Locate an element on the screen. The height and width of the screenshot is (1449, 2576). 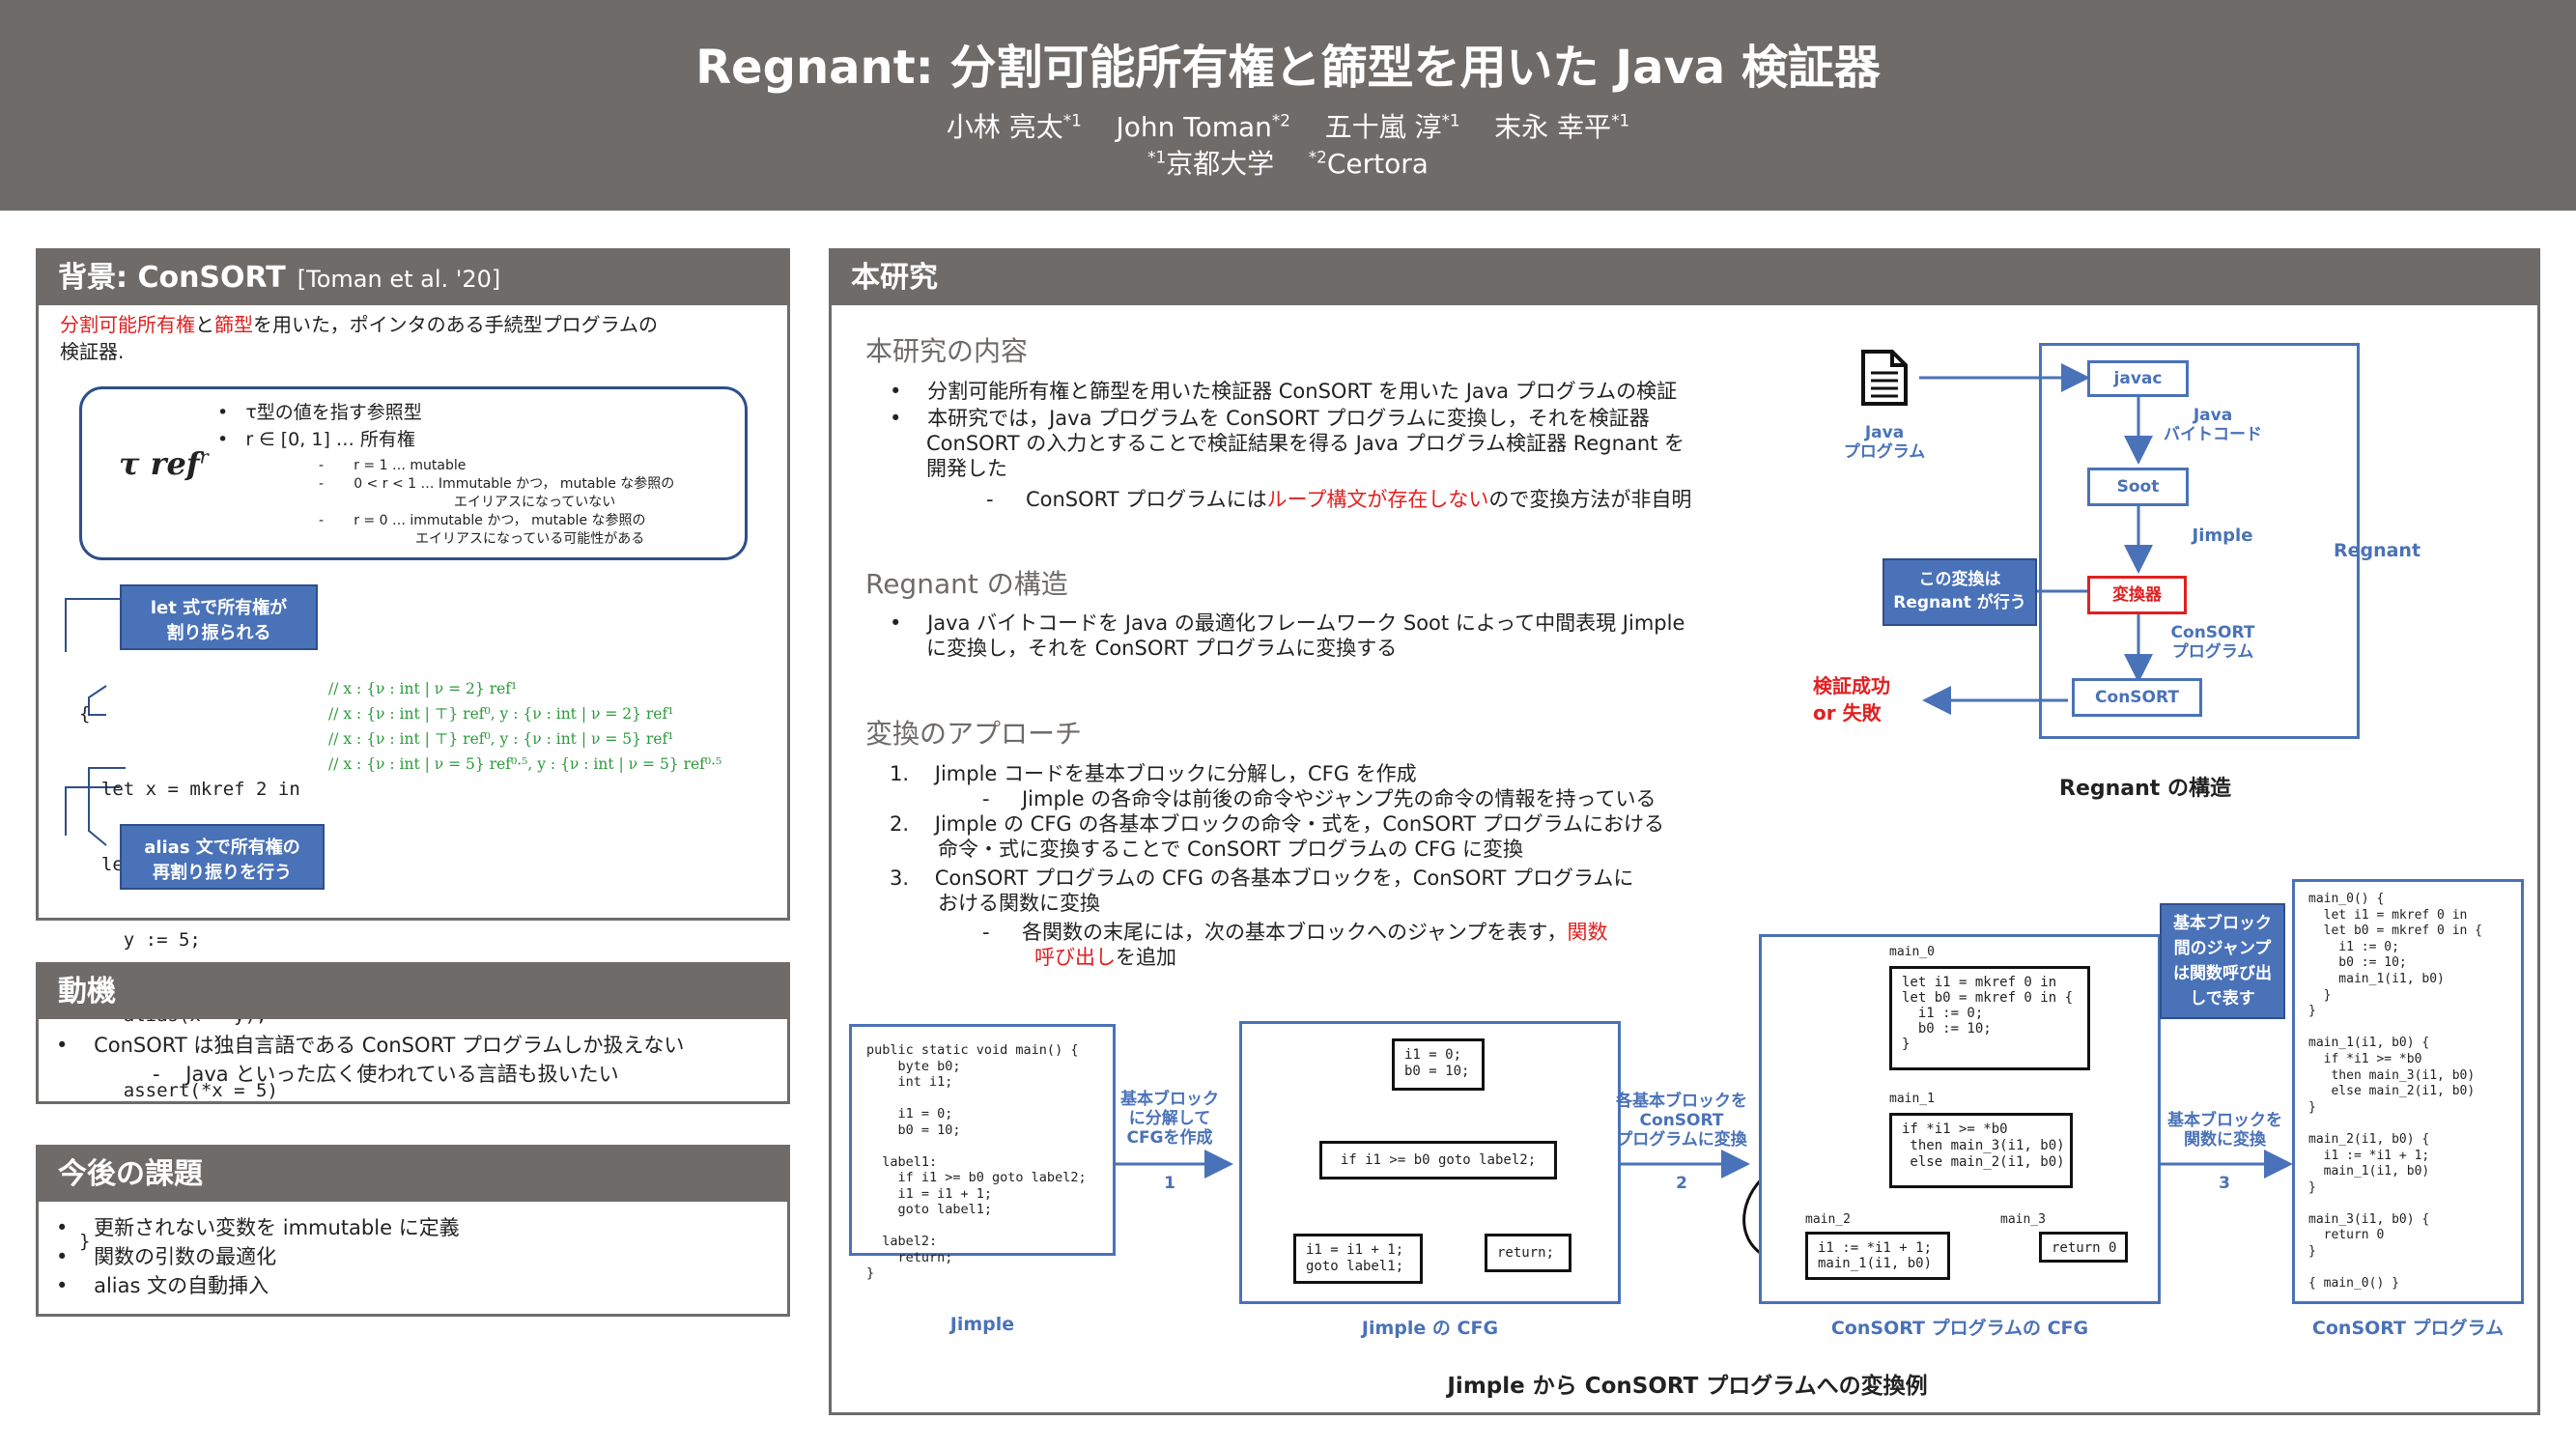
item-text: ConSORT は独自言語である ConSORT プログラムしか扱えない is located at coordinates (389, 1045).